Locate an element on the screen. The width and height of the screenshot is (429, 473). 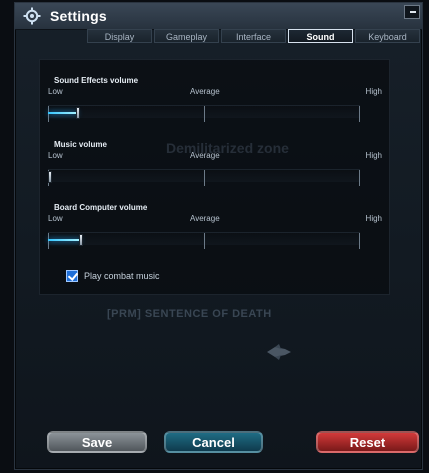
board-computer-volume-group: Board Computer volume Low Average High is located at coordinates (215, 226).